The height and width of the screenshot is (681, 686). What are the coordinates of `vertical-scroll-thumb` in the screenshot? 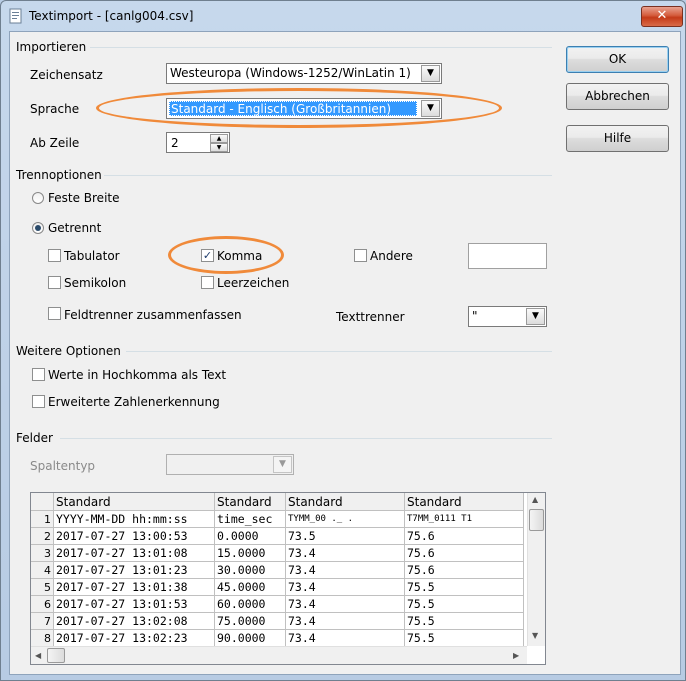 It's located at (536, 520).